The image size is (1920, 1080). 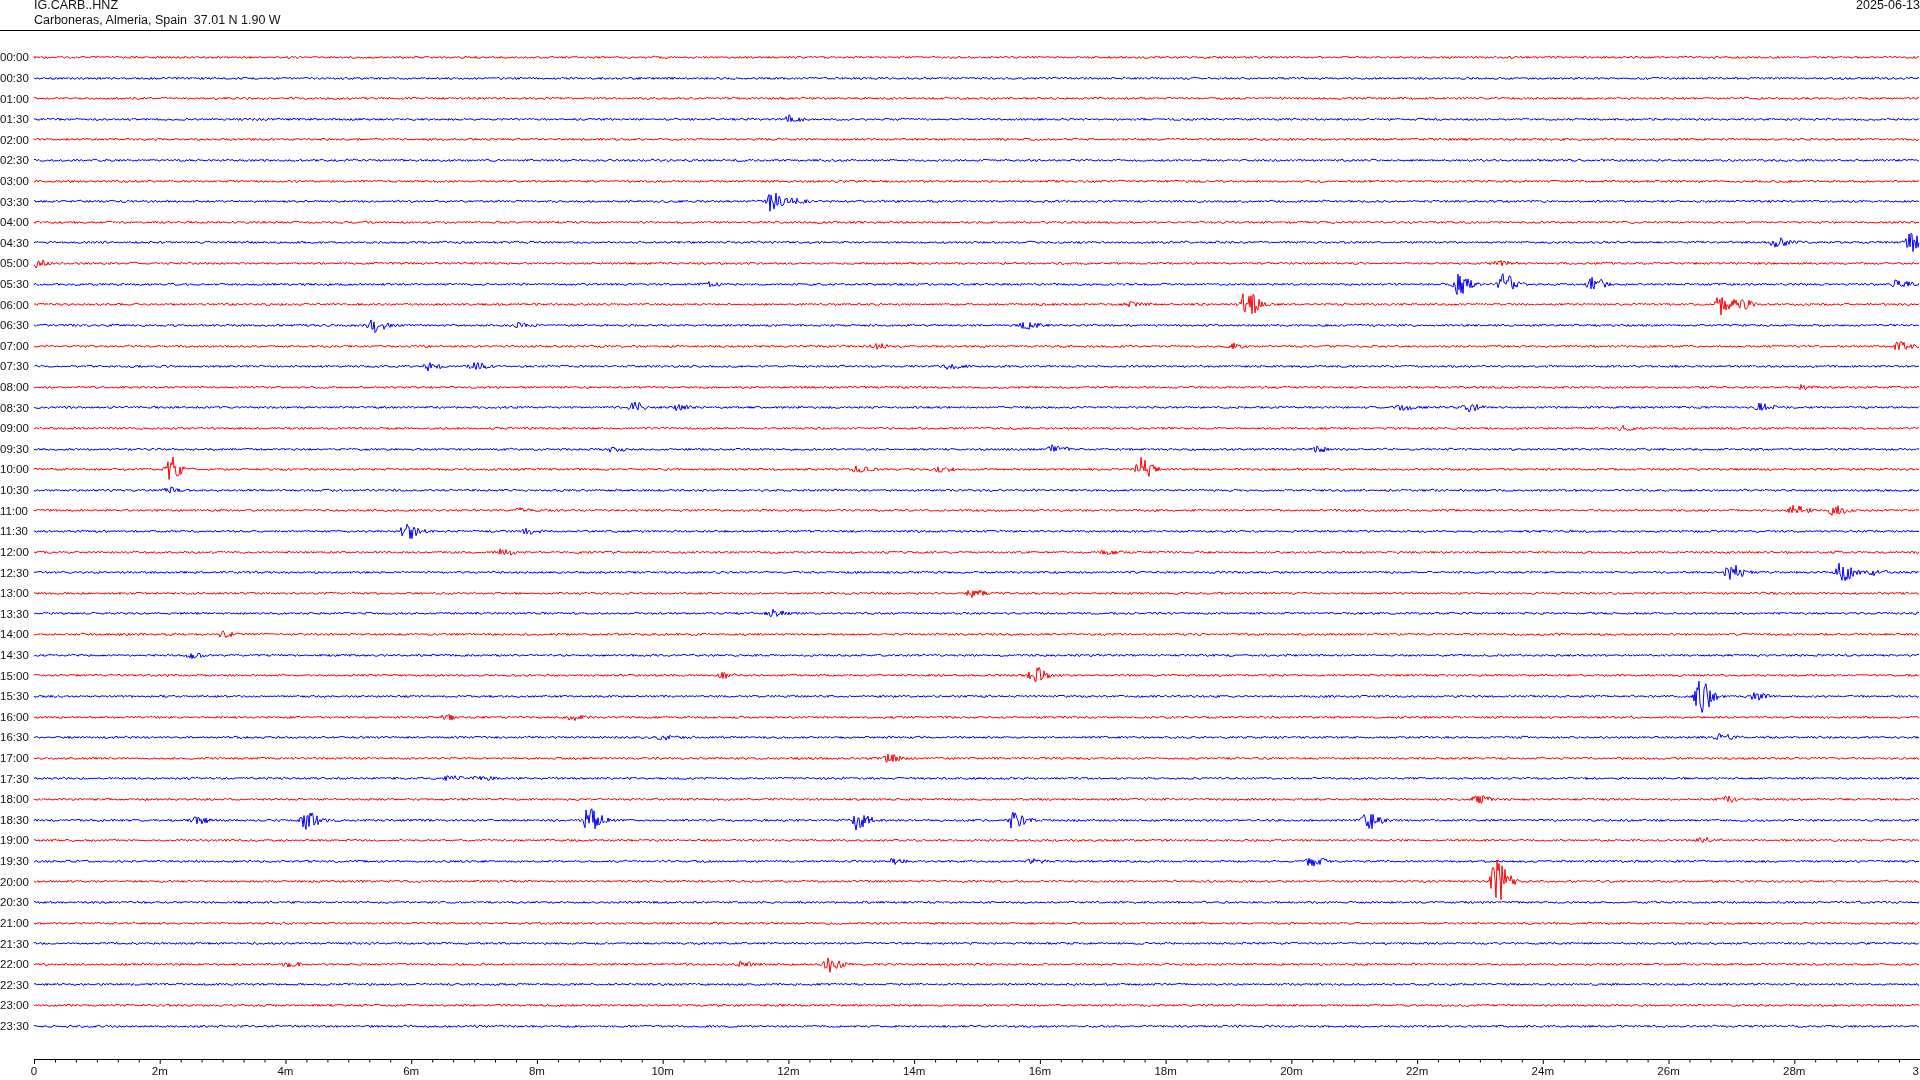 What do you see at coordinates (15, 778) in the screenshot?
I see `time-label: 17:30` at bounding box center [15, 778].